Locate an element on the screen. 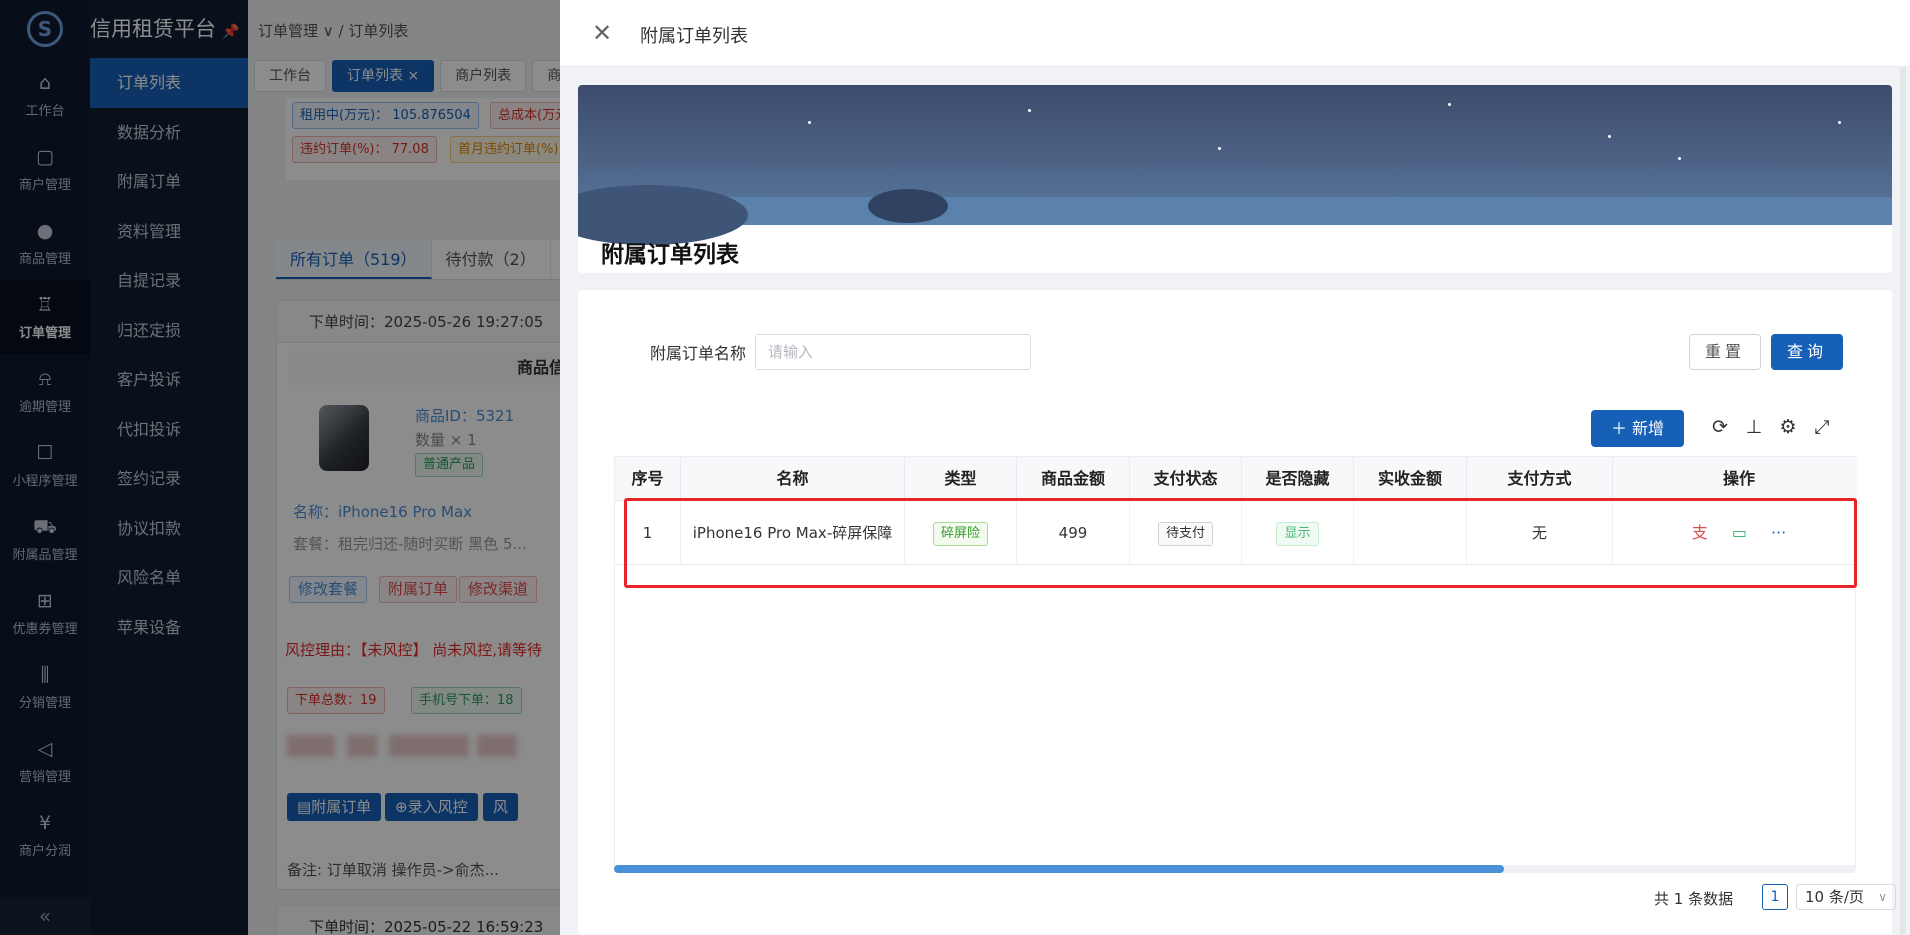 The image size is (1910, 935). fullscreen-icon: ⤢ is located at coordinates (1822, 427).